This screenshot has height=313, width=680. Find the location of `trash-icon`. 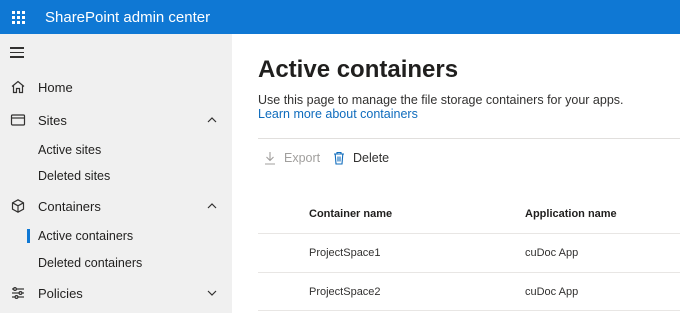

trash-icon is located at coordinates (339, 158).